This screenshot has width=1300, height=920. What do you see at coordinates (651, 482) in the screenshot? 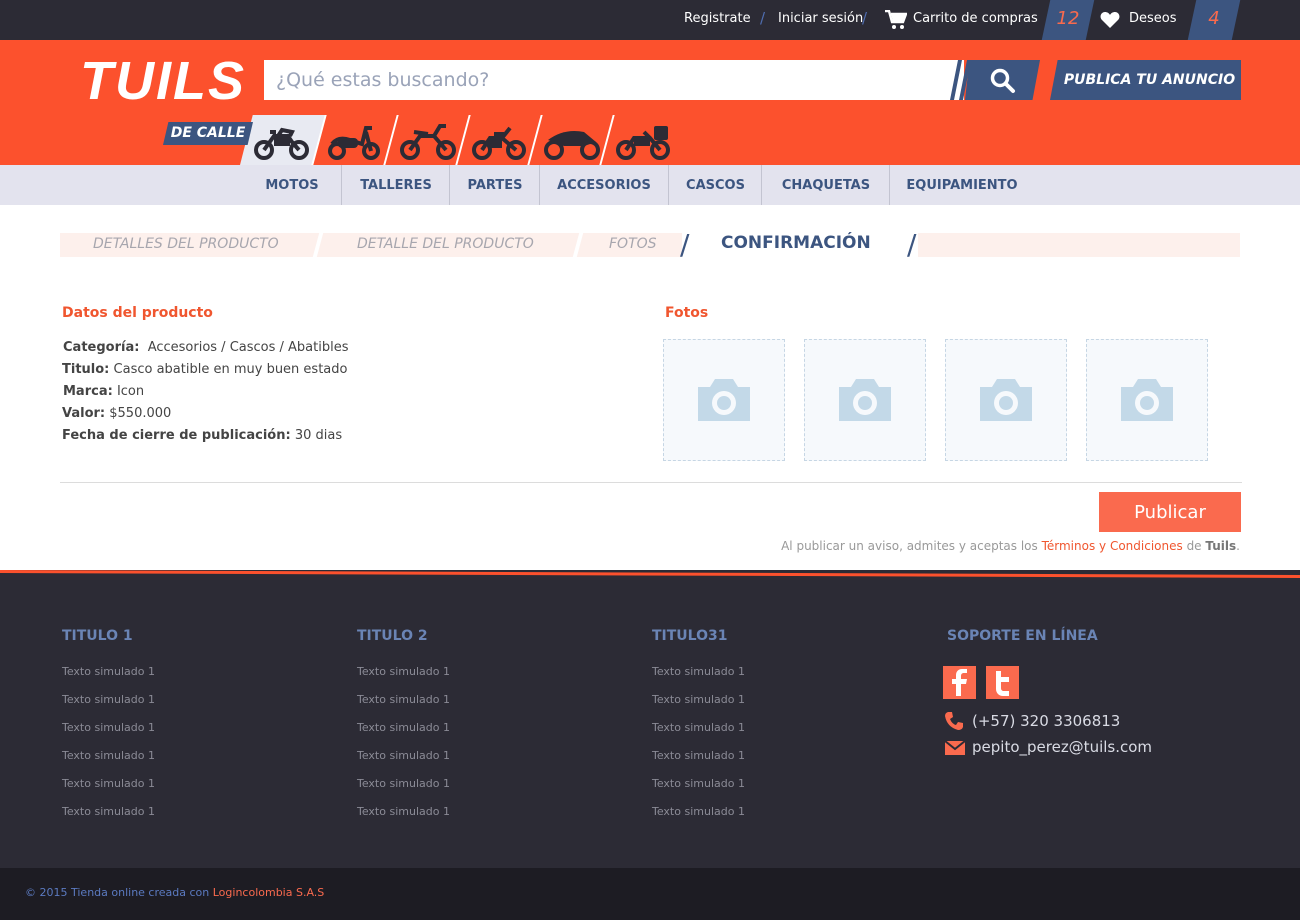
I see `divider` at bounding box center [651, 482].